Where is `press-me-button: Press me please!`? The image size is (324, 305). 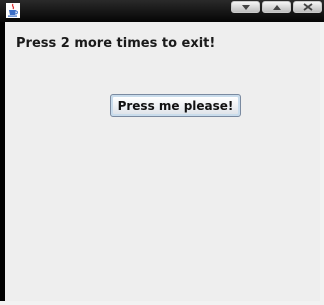 press-me-button: Press me please! is located at coordinates (175, 105).